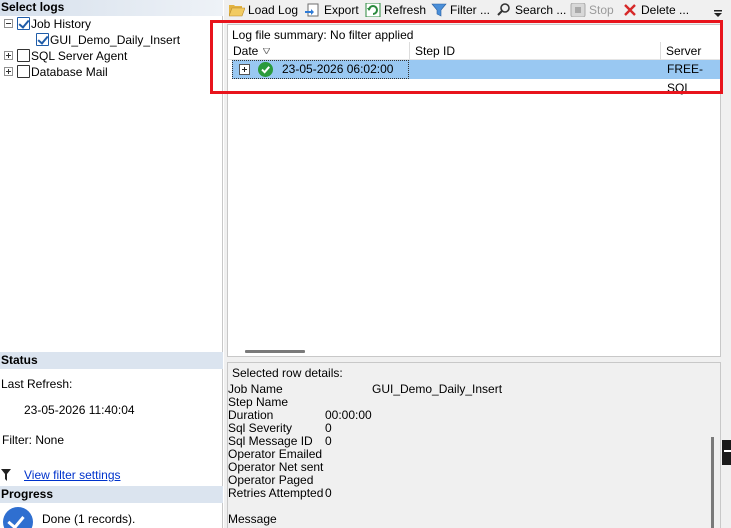 The width and height of the screenshot is (731, 528). What do you see at coordinates (685, 78) in the screenshot?
I see `row-server: FREE-SQL` at bounding box center [685, 78].